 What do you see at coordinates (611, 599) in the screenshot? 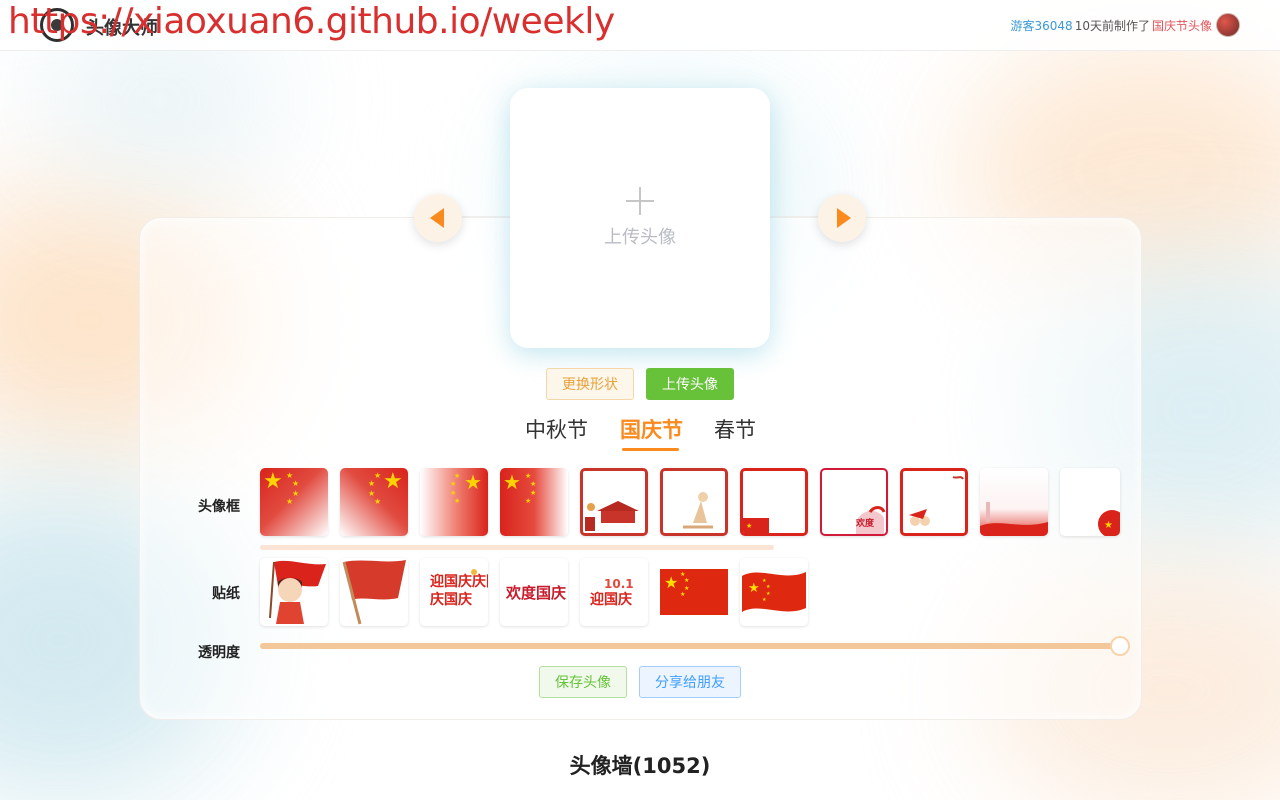
I see `svg-text: 迎国庆` at bounding box center [611, 599].